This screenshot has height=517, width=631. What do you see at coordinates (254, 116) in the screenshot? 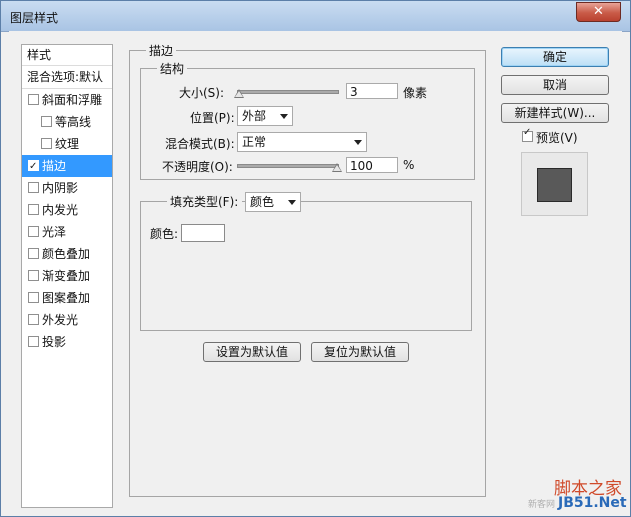
I see `position-value: 外部` at bounding box center [254, 116].